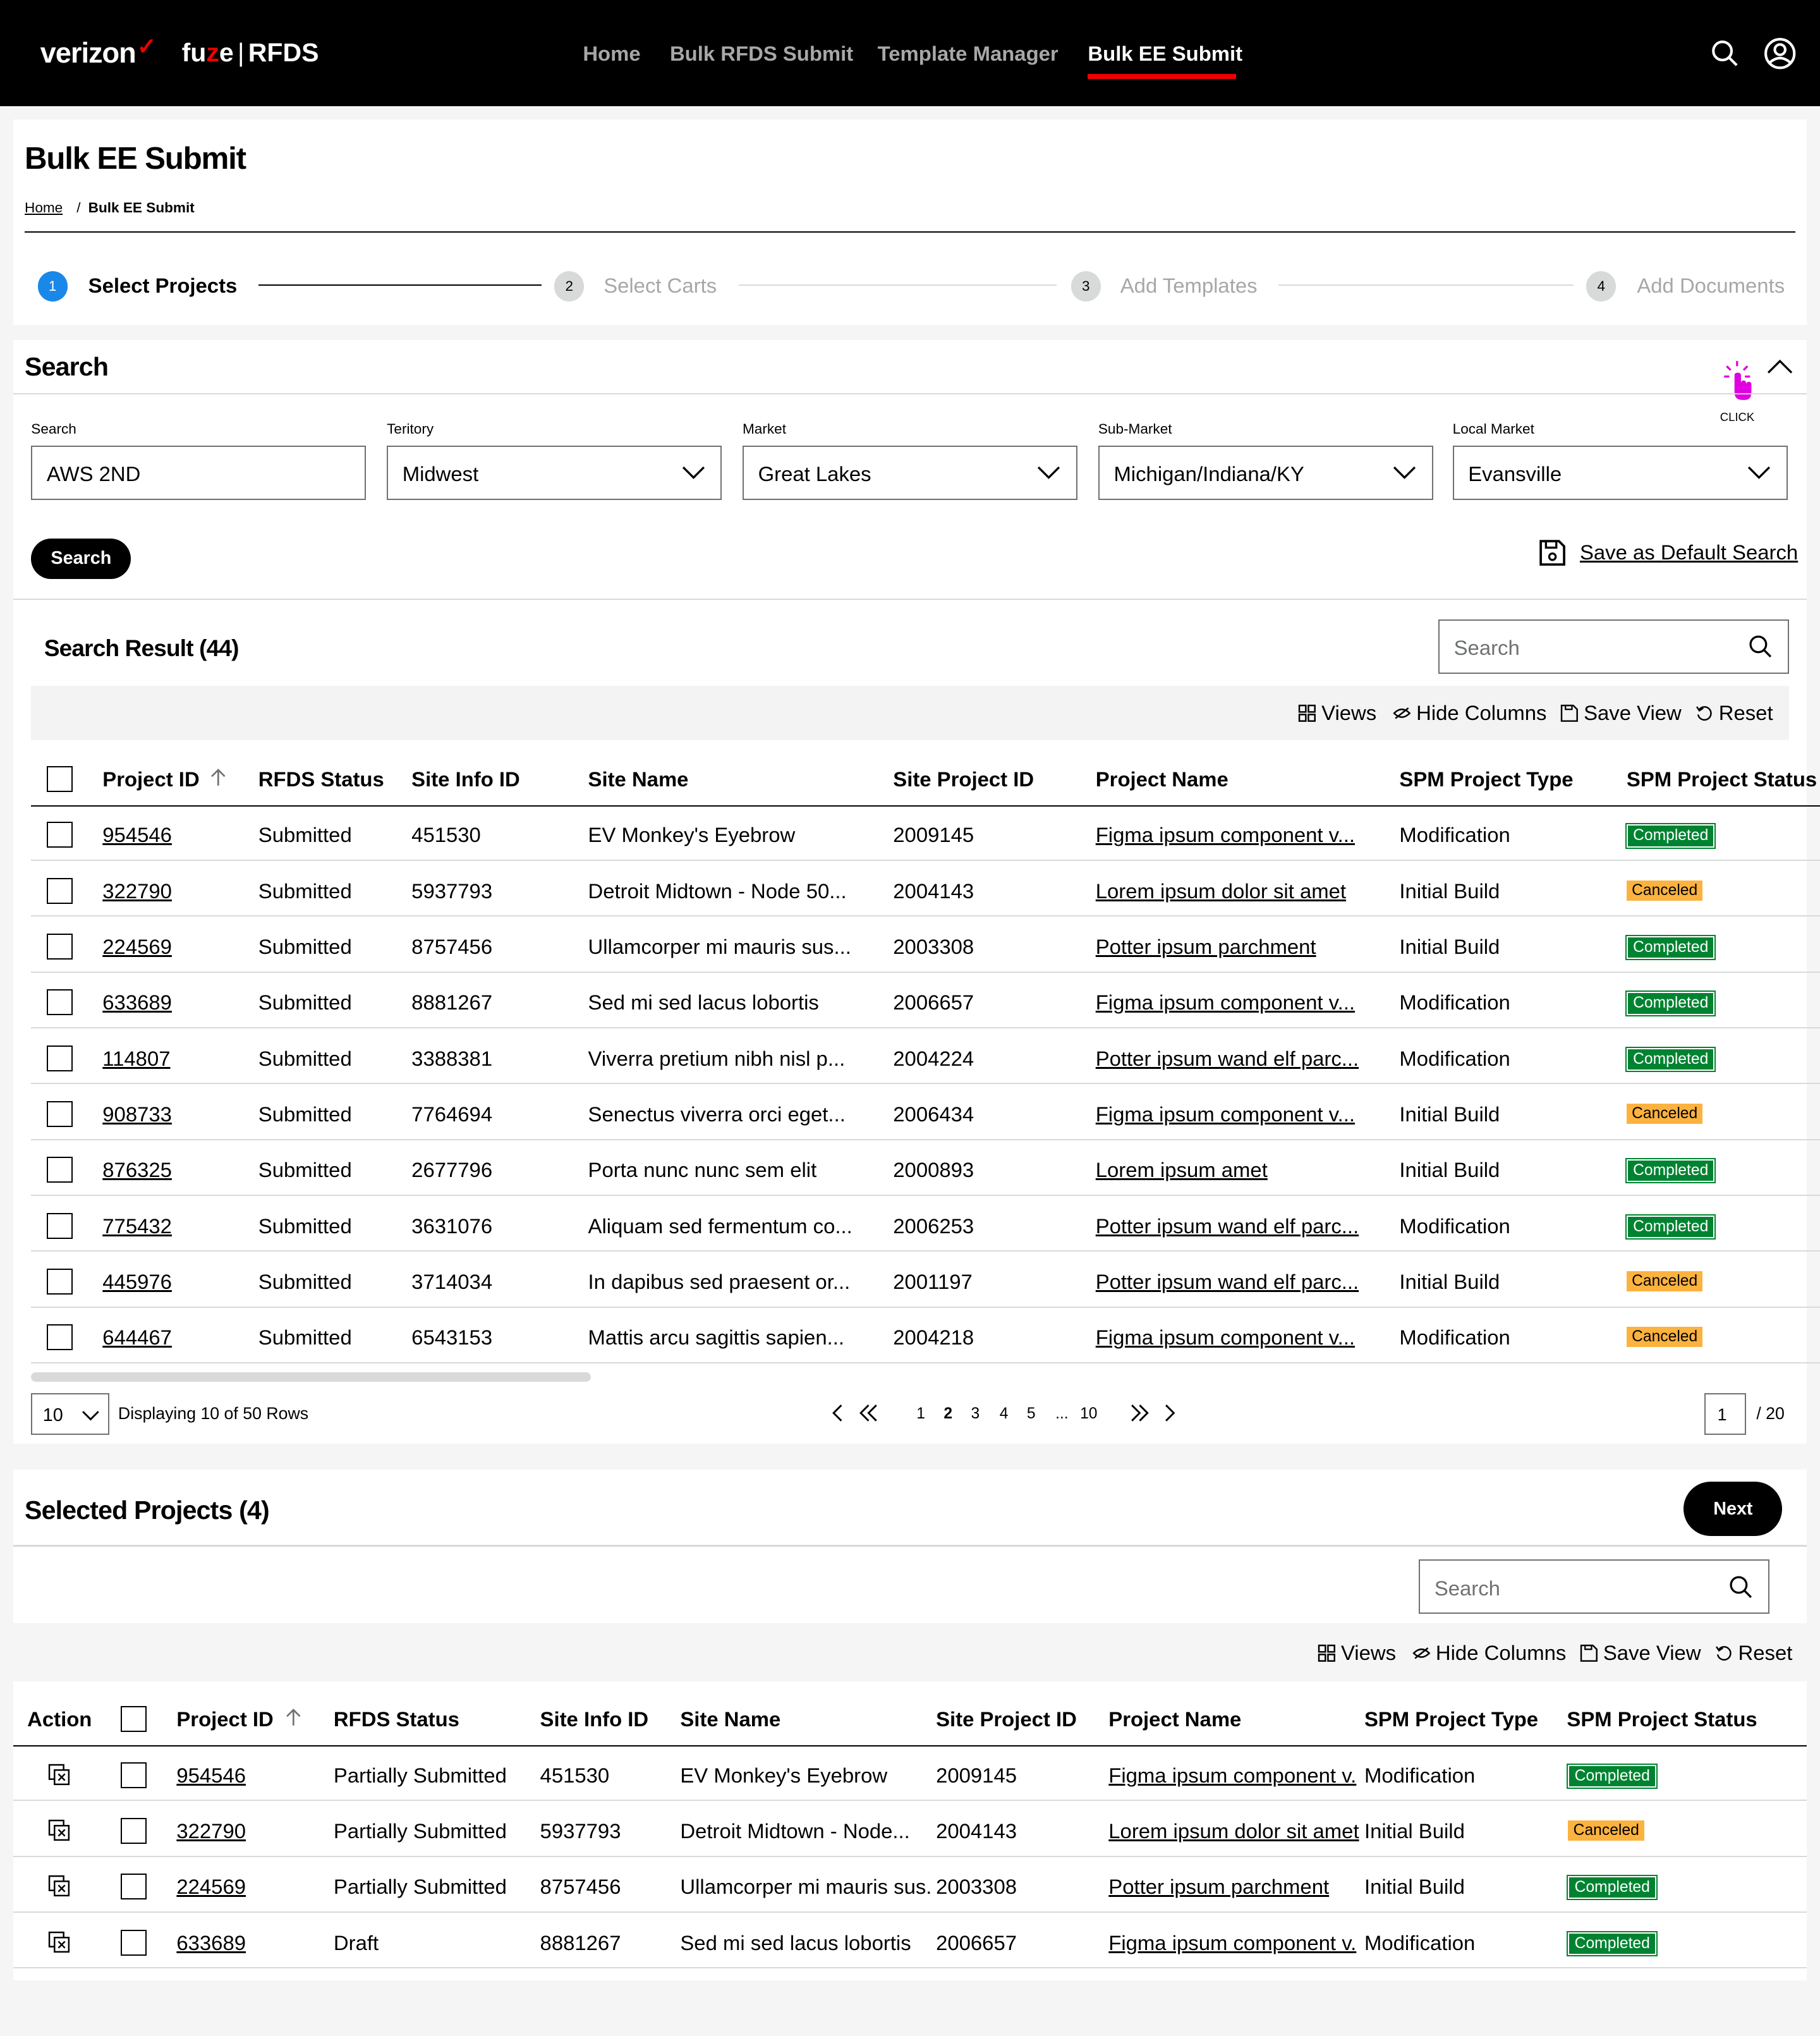 Image resolution: width=1820 pixels, height=2036 pixels. I want to click on page-10: 10, so click(1088, 1414).